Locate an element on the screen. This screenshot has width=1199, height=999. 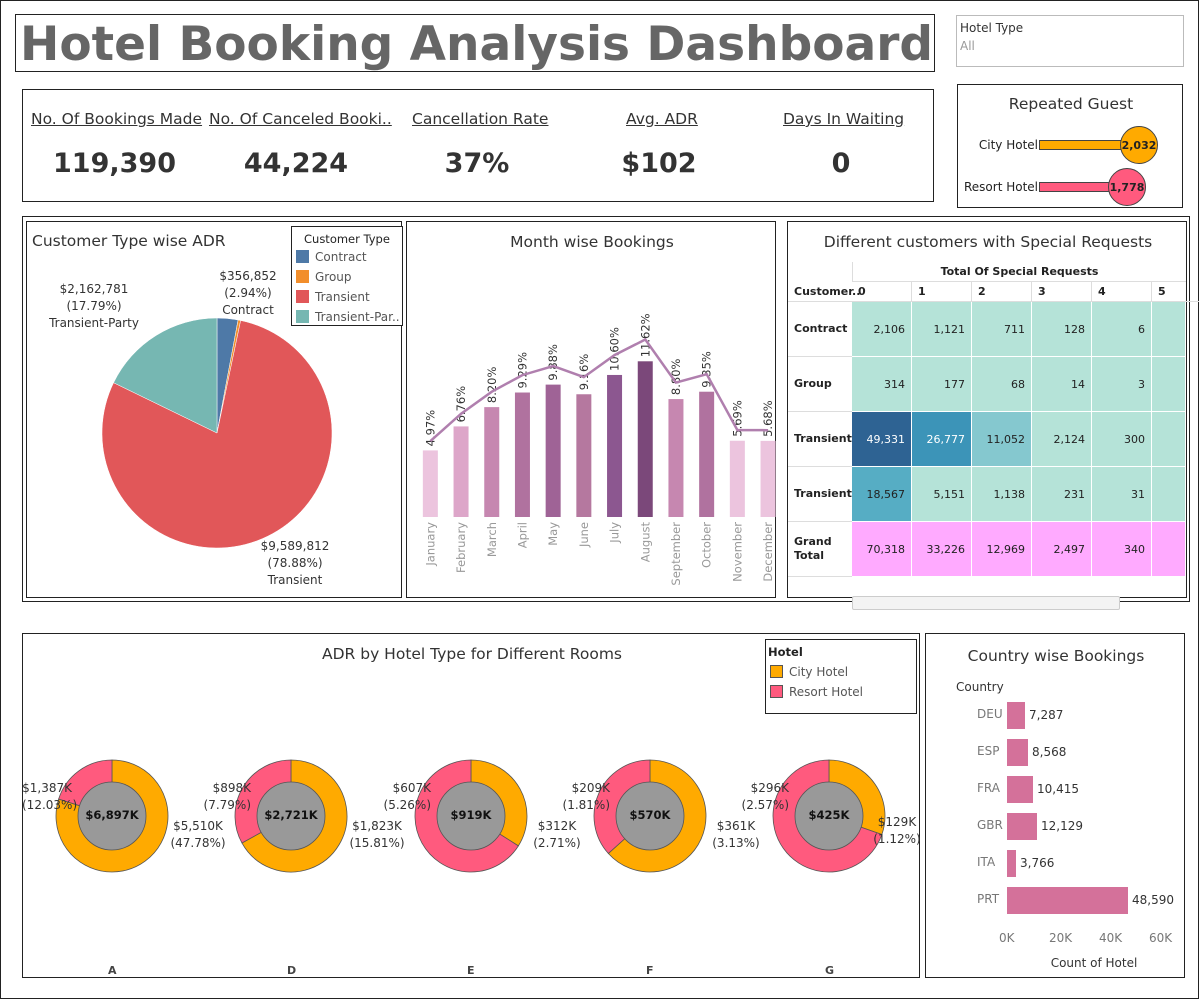
table-cell: 18,567 is located at coordinates (882, 494).